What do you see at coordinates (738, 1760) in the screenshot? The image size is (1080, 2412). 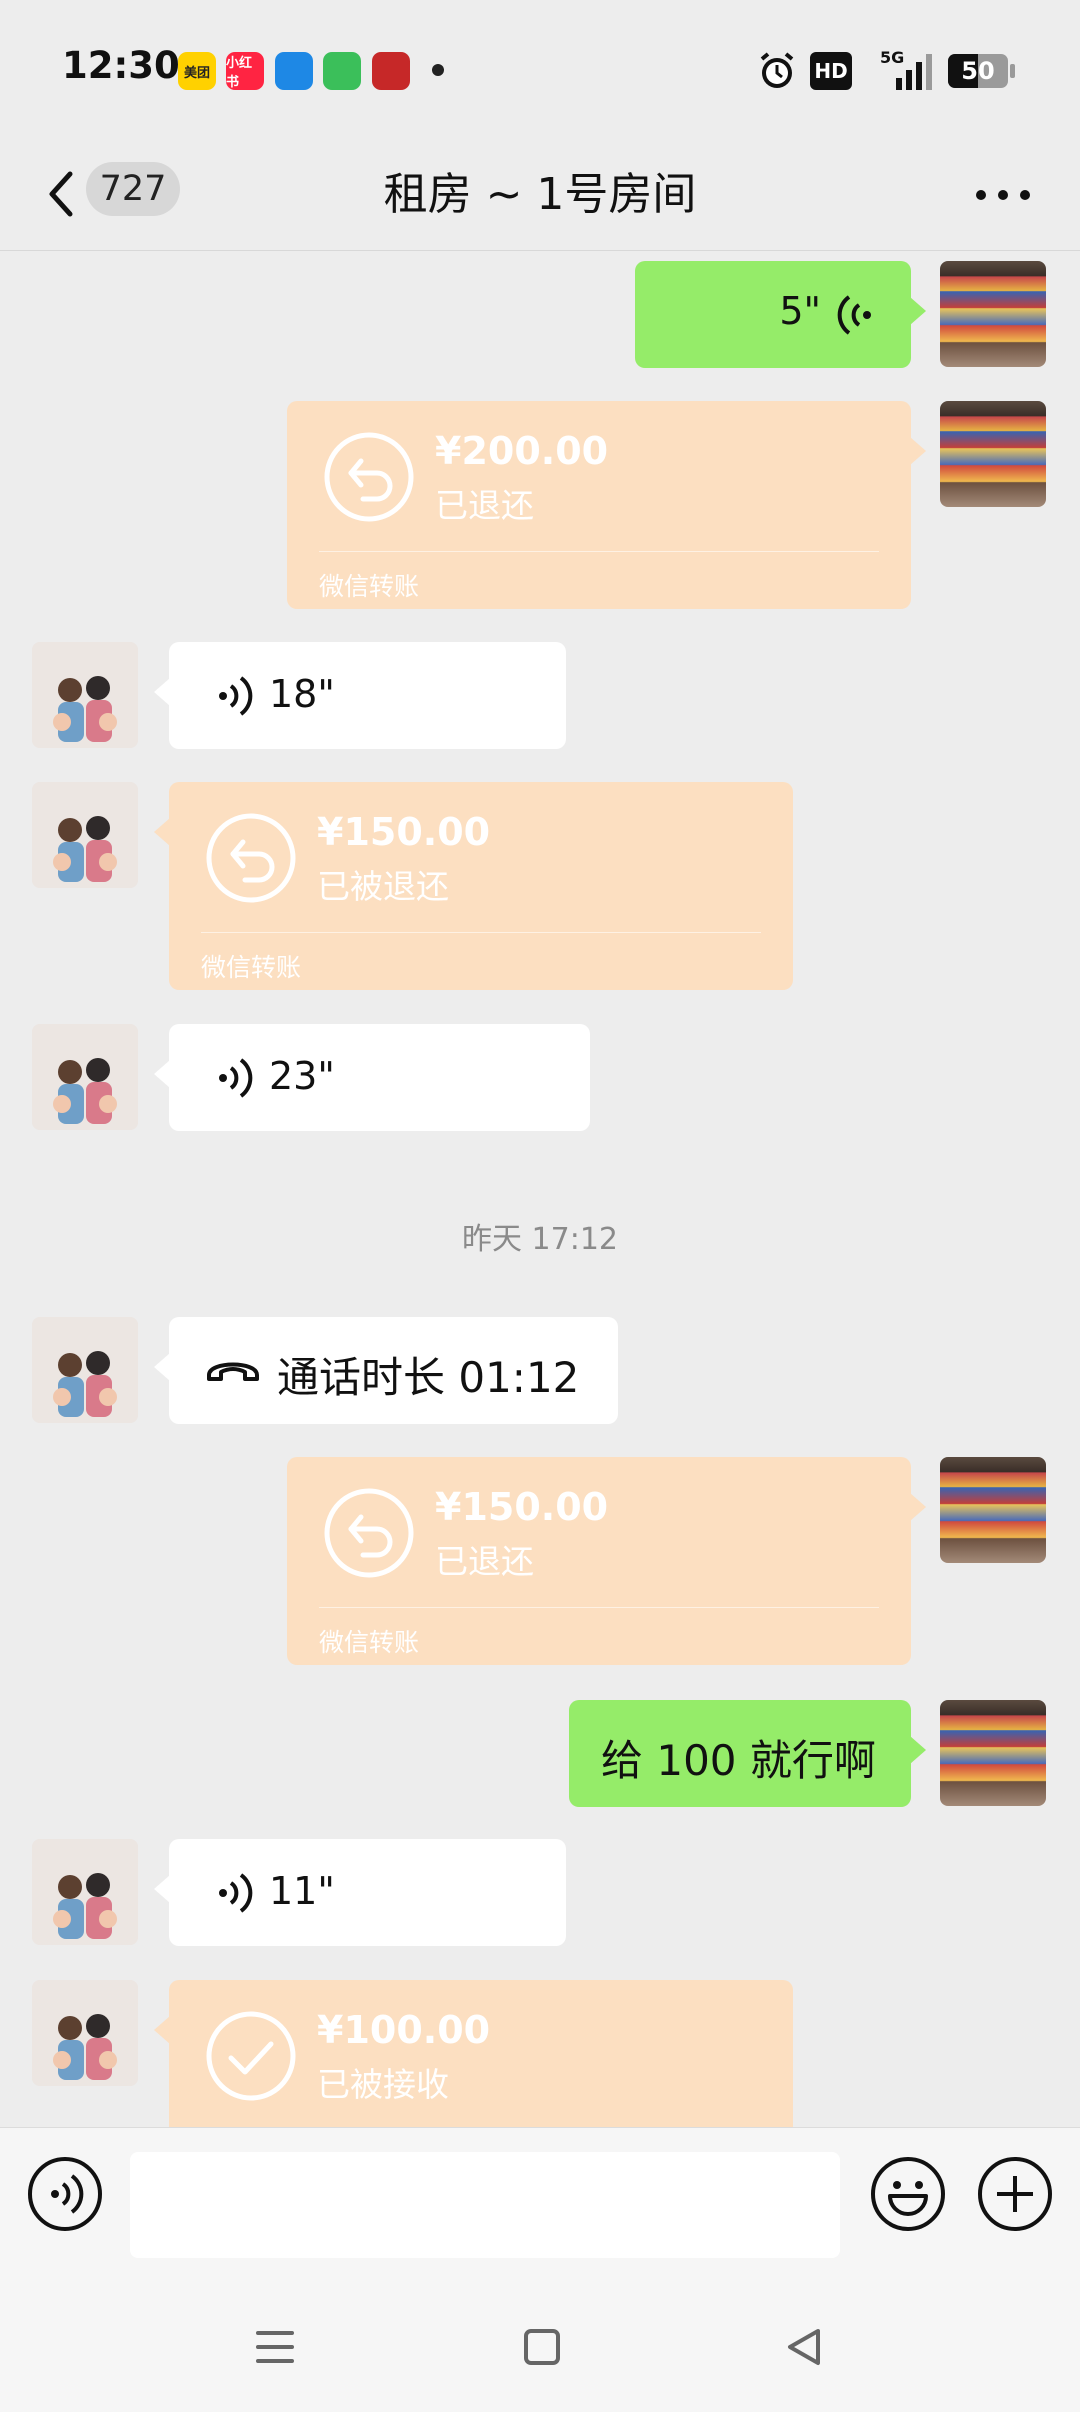 I see `message-text: 给 100 就行啊` at bounding box center [738, 1760].